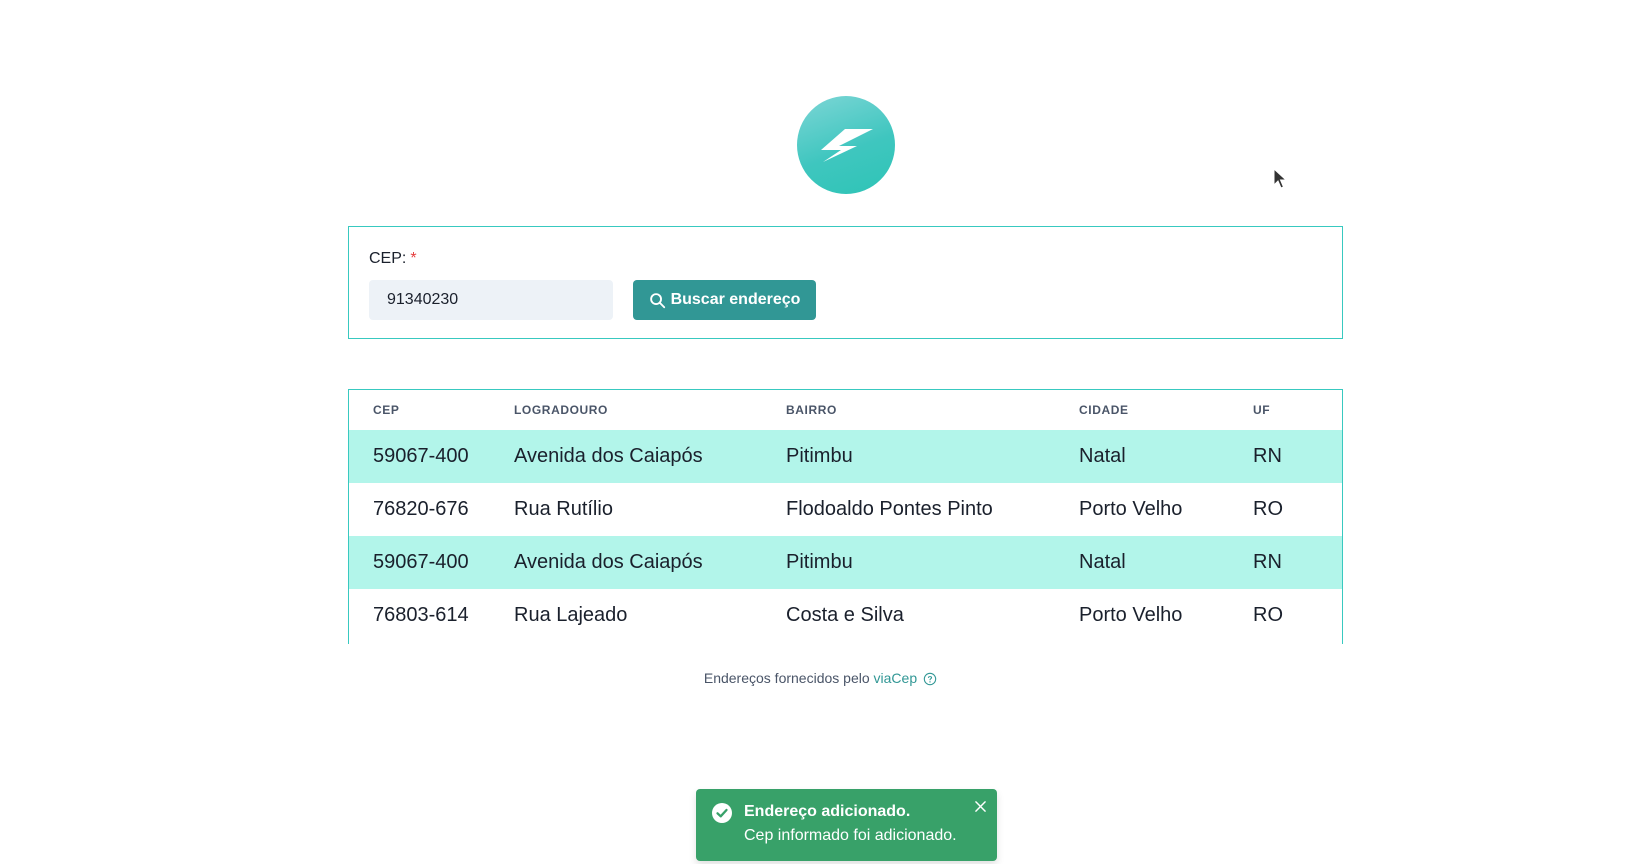  I want to click on cell-bairro: Costa e Silva, so click(845, 615).